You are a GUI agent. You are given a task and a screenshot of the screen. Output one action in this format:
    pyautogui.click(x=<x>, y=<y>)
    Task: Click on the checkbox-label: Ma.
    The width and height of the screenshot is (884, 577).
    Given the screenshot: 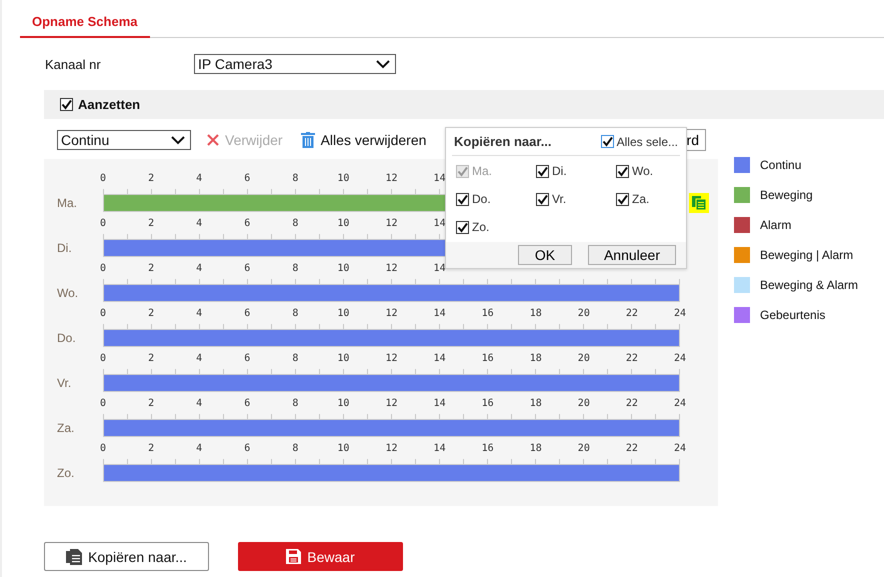 What is the action you would take?
    pyautogui.click(x=482, y=171)
    